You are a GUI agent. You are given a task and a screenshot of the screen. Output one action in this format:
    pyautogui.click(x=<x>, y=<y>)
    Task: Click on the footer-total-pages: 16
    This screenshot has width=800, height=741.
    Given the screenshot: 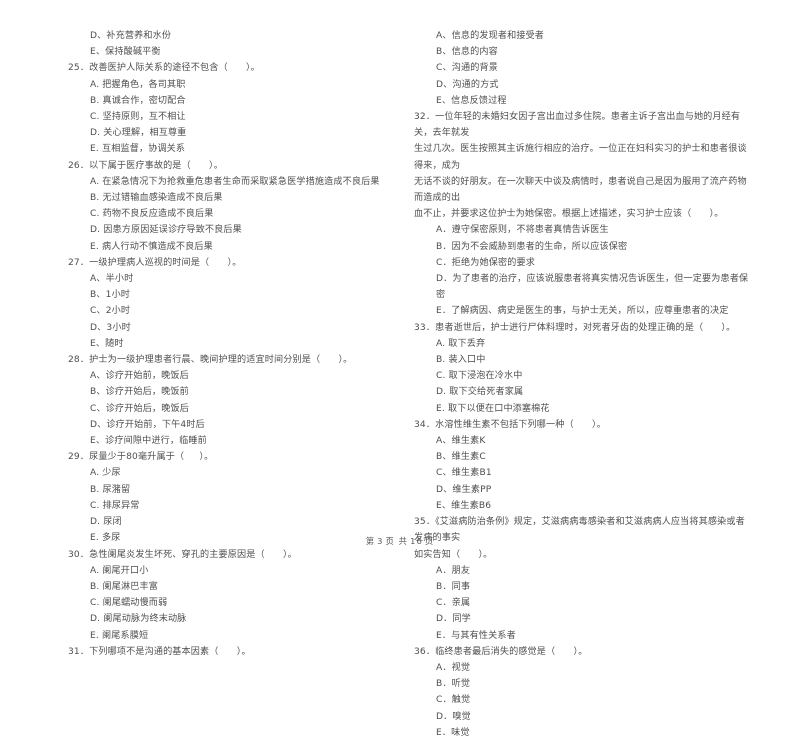 What is the action you would take?
    pyautogui.click(x=416, y=541)
    